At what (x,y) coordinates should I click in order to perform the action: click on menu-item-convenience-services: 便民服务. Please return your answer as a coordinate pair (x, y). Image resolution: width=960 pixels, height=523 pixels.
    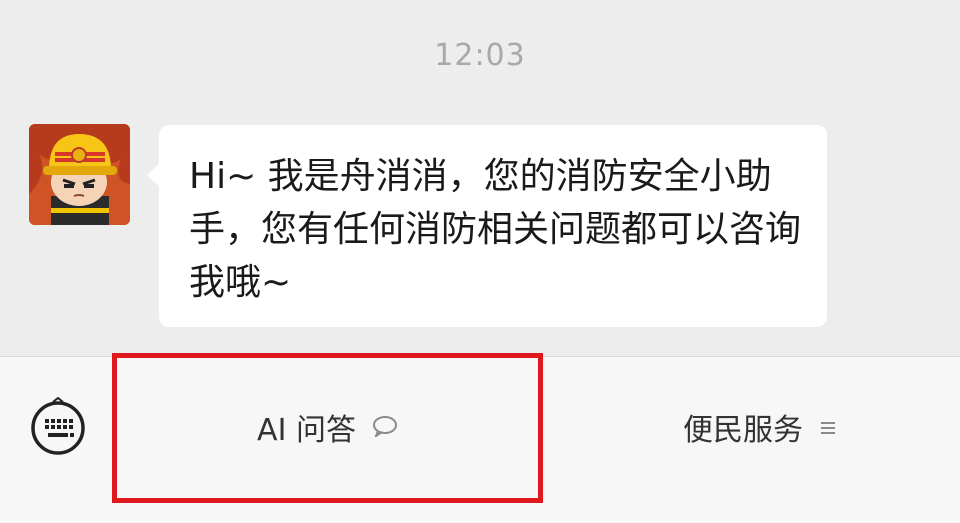
    Looking at the image, I should click on (760, 427).